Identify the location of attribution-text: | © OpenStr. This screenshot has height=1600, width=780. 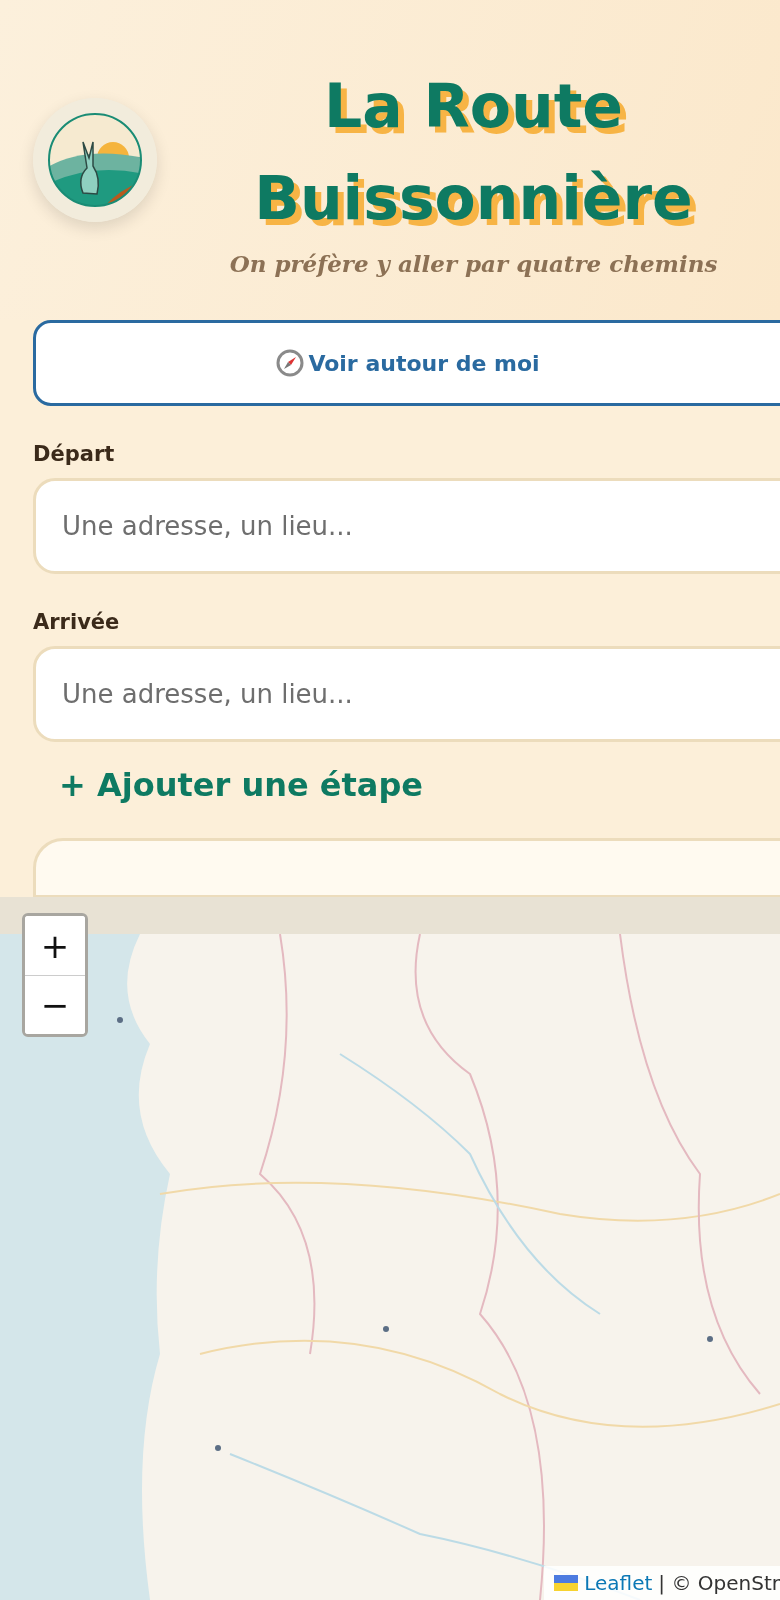
(719, 1583).